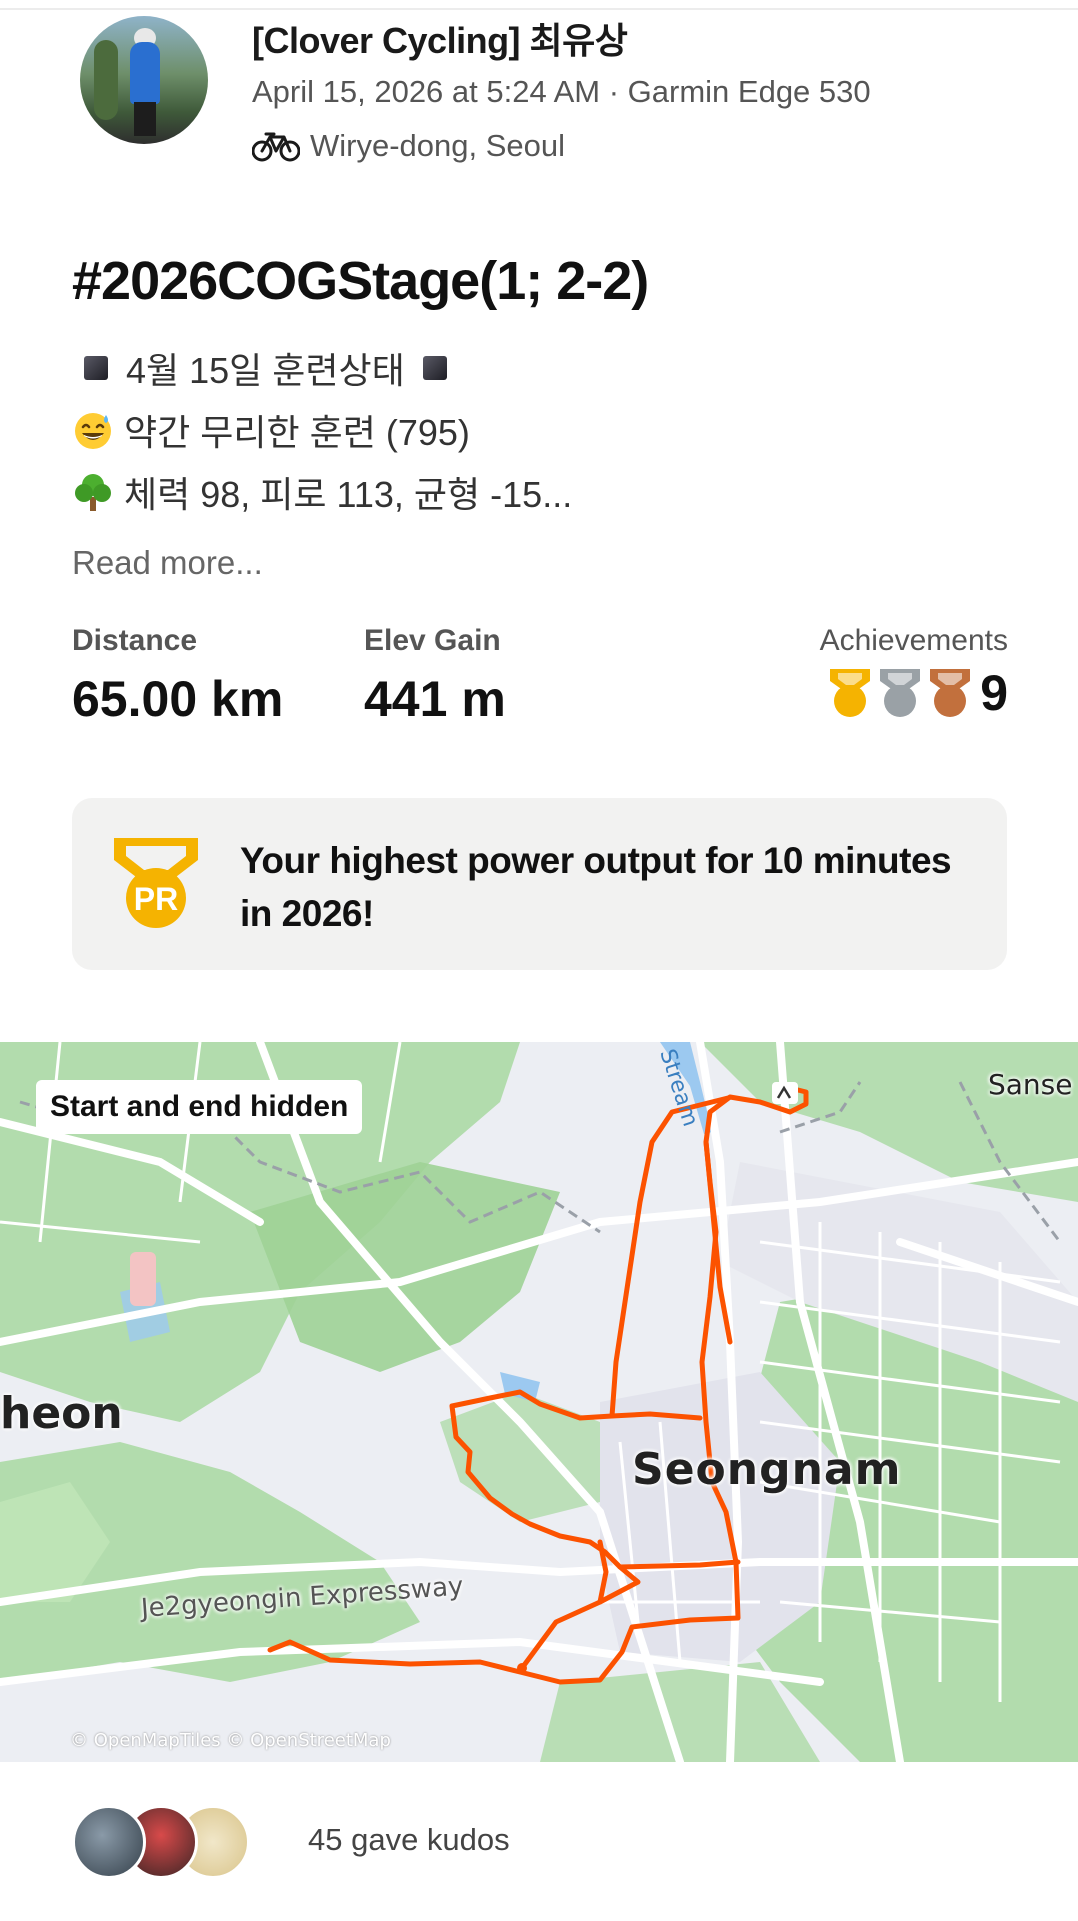 Image resolution: width=1078 pixels, height=1921 pixels. What do you see at coordinates (950, 693) in the screenshot?
I see `bronze-medal-icon` at bounding box center [950, 693].